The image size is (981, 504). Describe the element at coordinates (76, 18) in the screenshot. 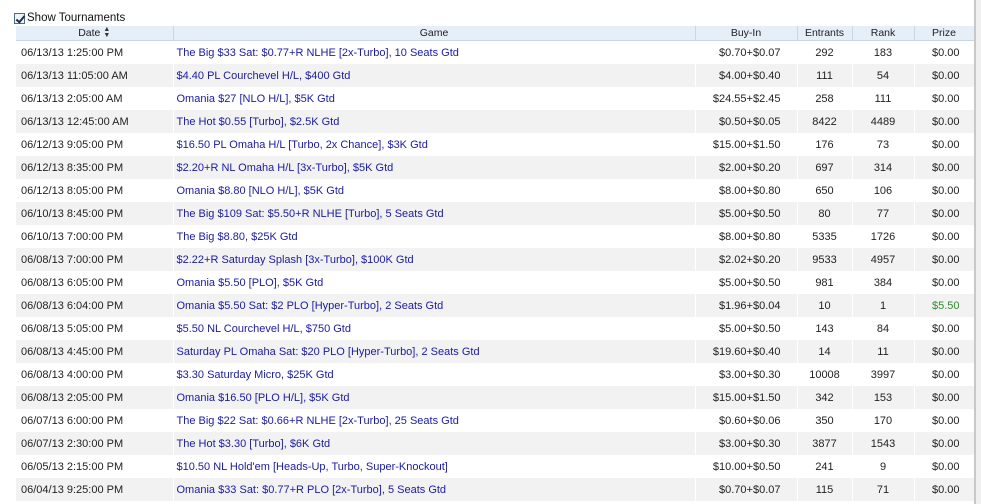

I see `show-tournaments-label: Show Tournaments` at that location.